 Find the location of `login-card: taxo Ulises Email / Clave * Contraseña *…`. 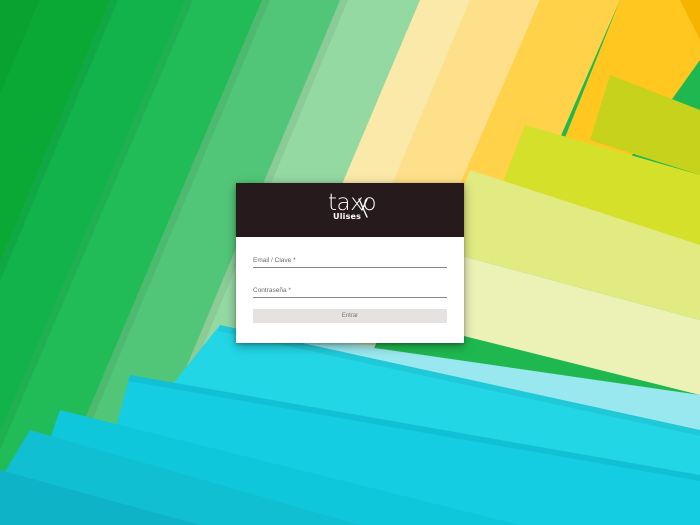

login-card: taxo Ulises Email / Clave * Contraseña *… is located at coordinates (350, 263).